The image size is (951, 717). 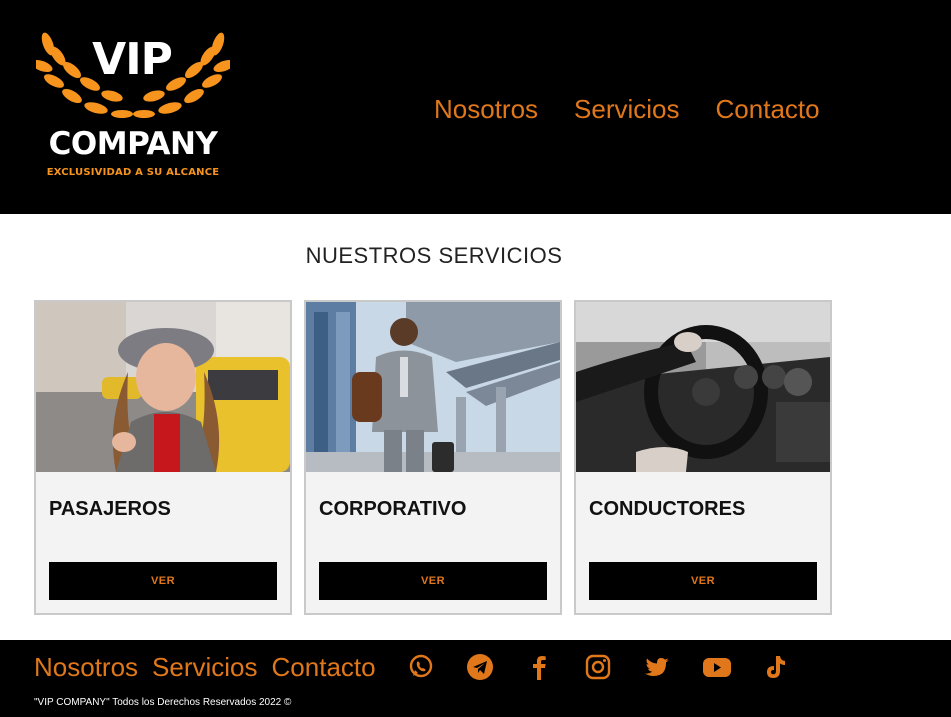 What do you see at coordinates (541, 667) in the screenshot?
I see `facebook-icon` at bounding box center [541, 667].